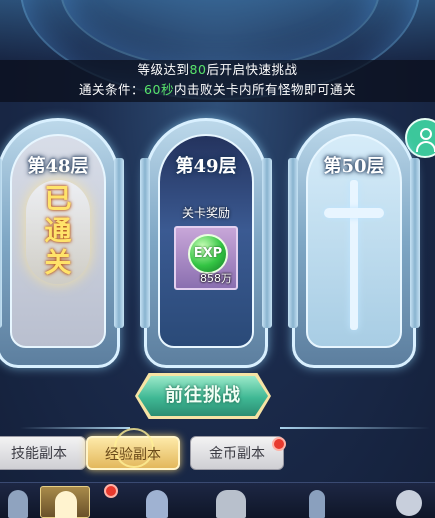  Describe the element at coordinates (205, 213) in the screenshot. I see `reward-label: 关卡奖励` at that location.